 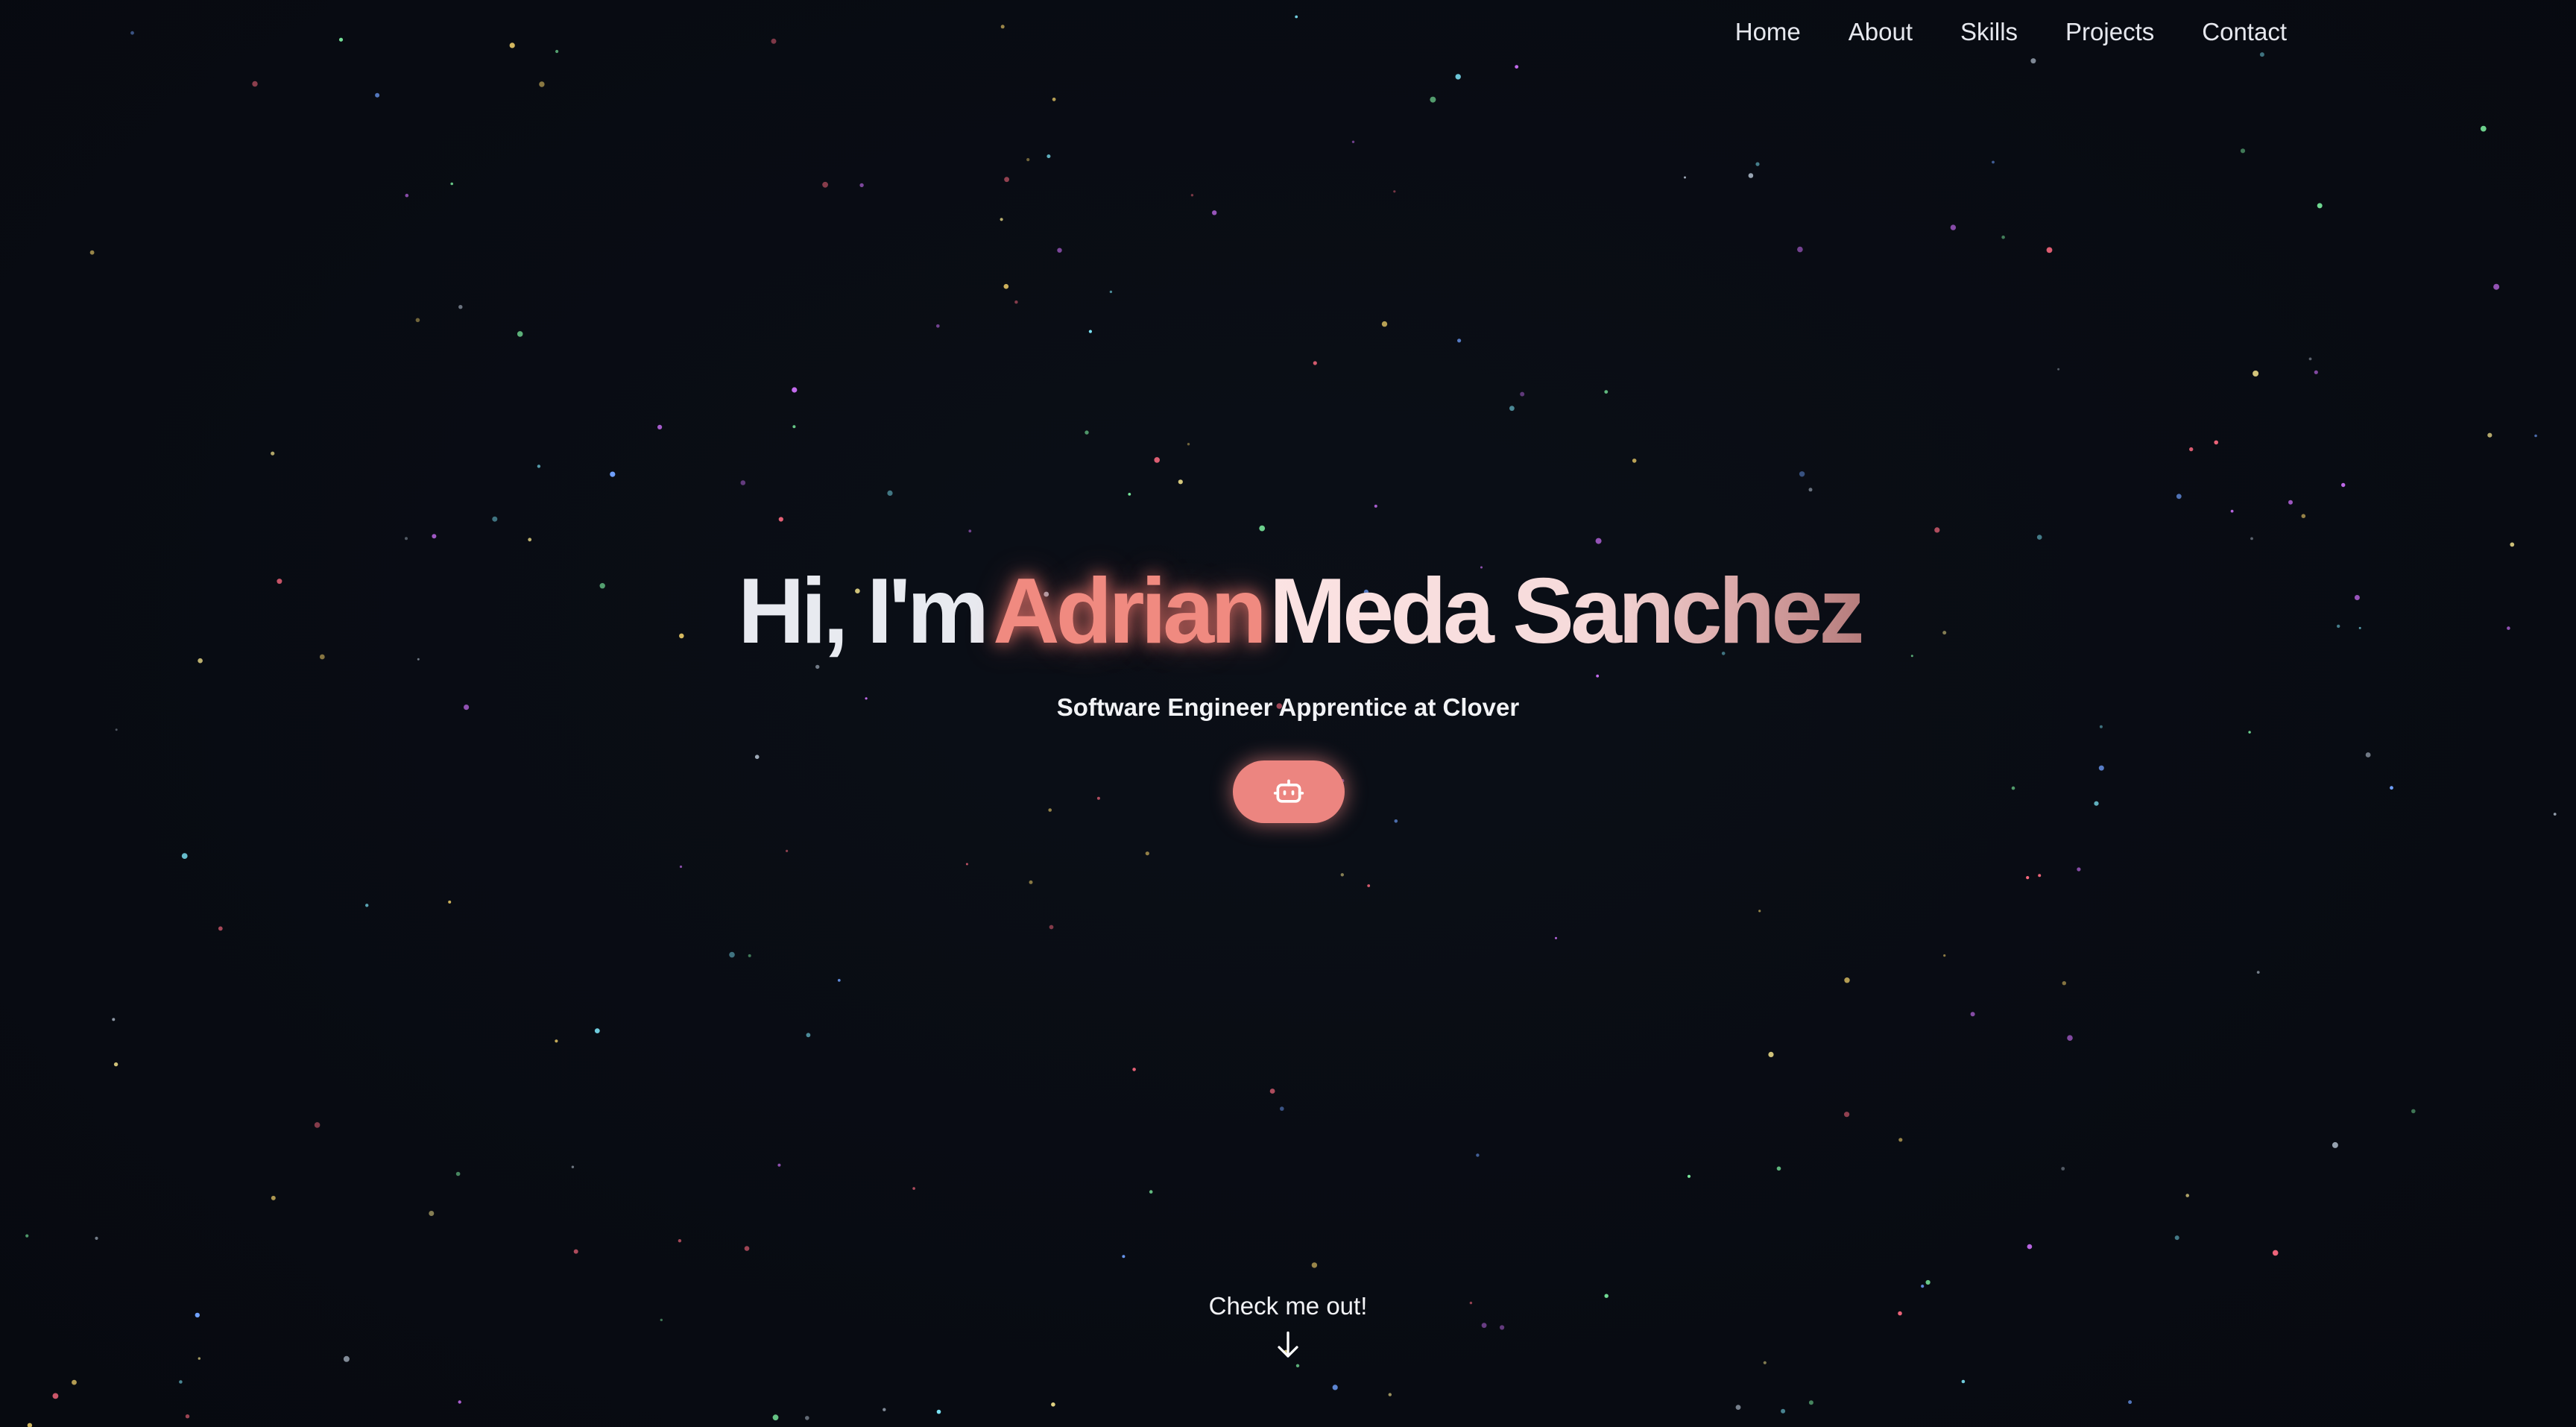 I want to click on arrow-down-icon, so click(x=1288, y=1345).